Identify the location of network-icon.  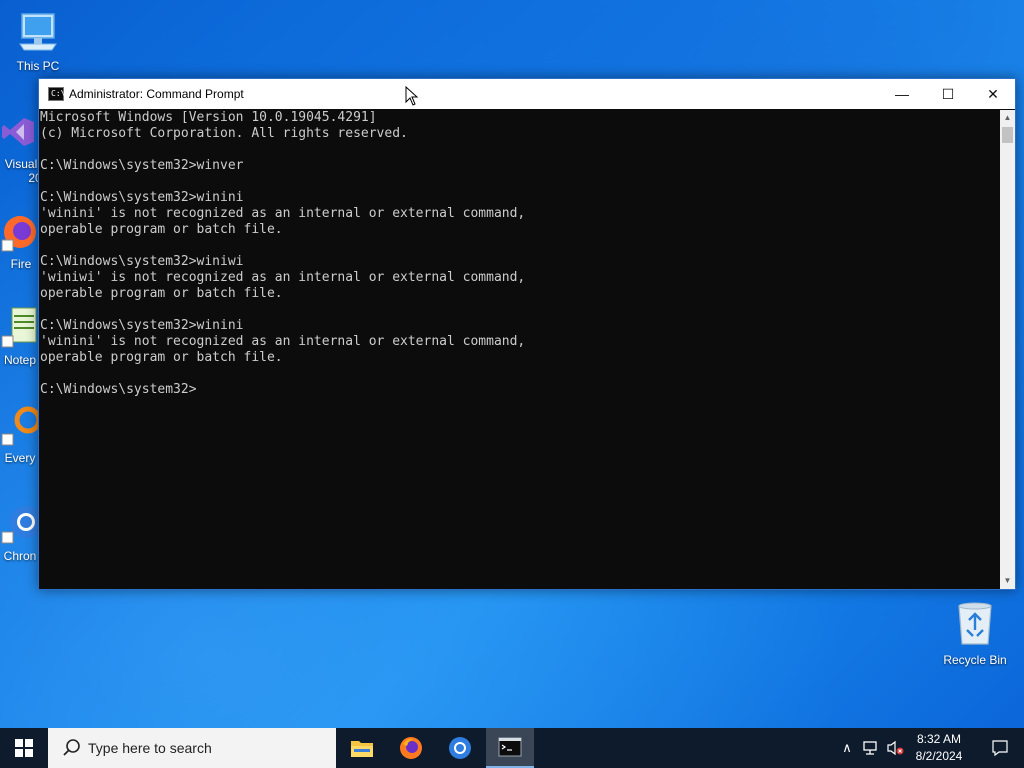
(870, 748).